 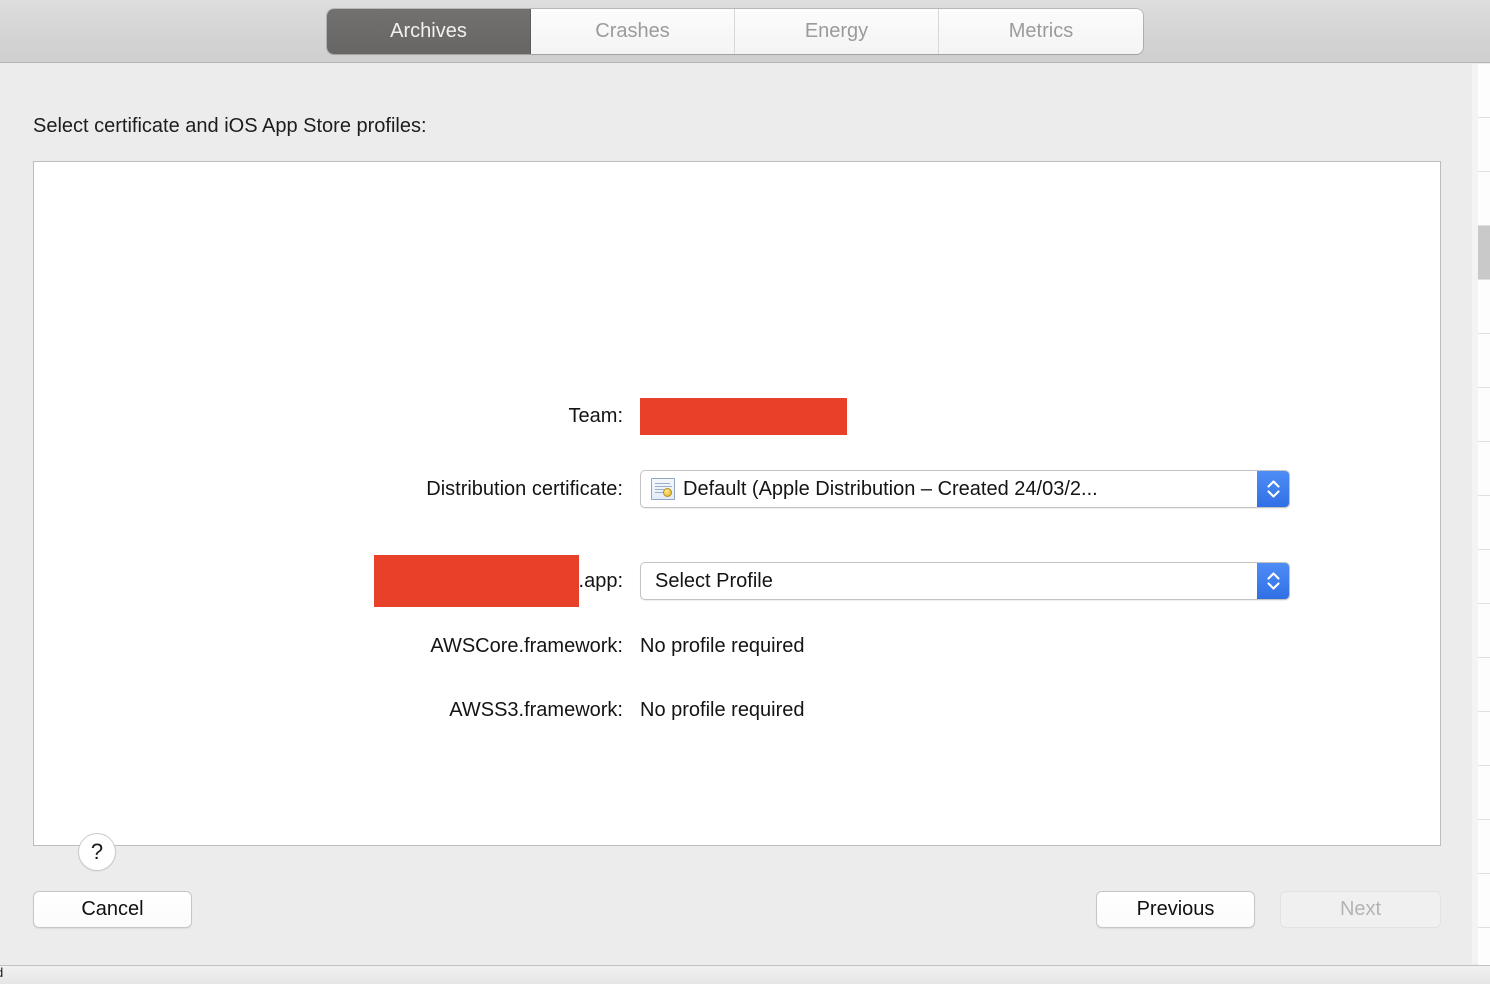 I want to click on form-row-app-profile: .app: Select Profile, so click(x=737, y=581).